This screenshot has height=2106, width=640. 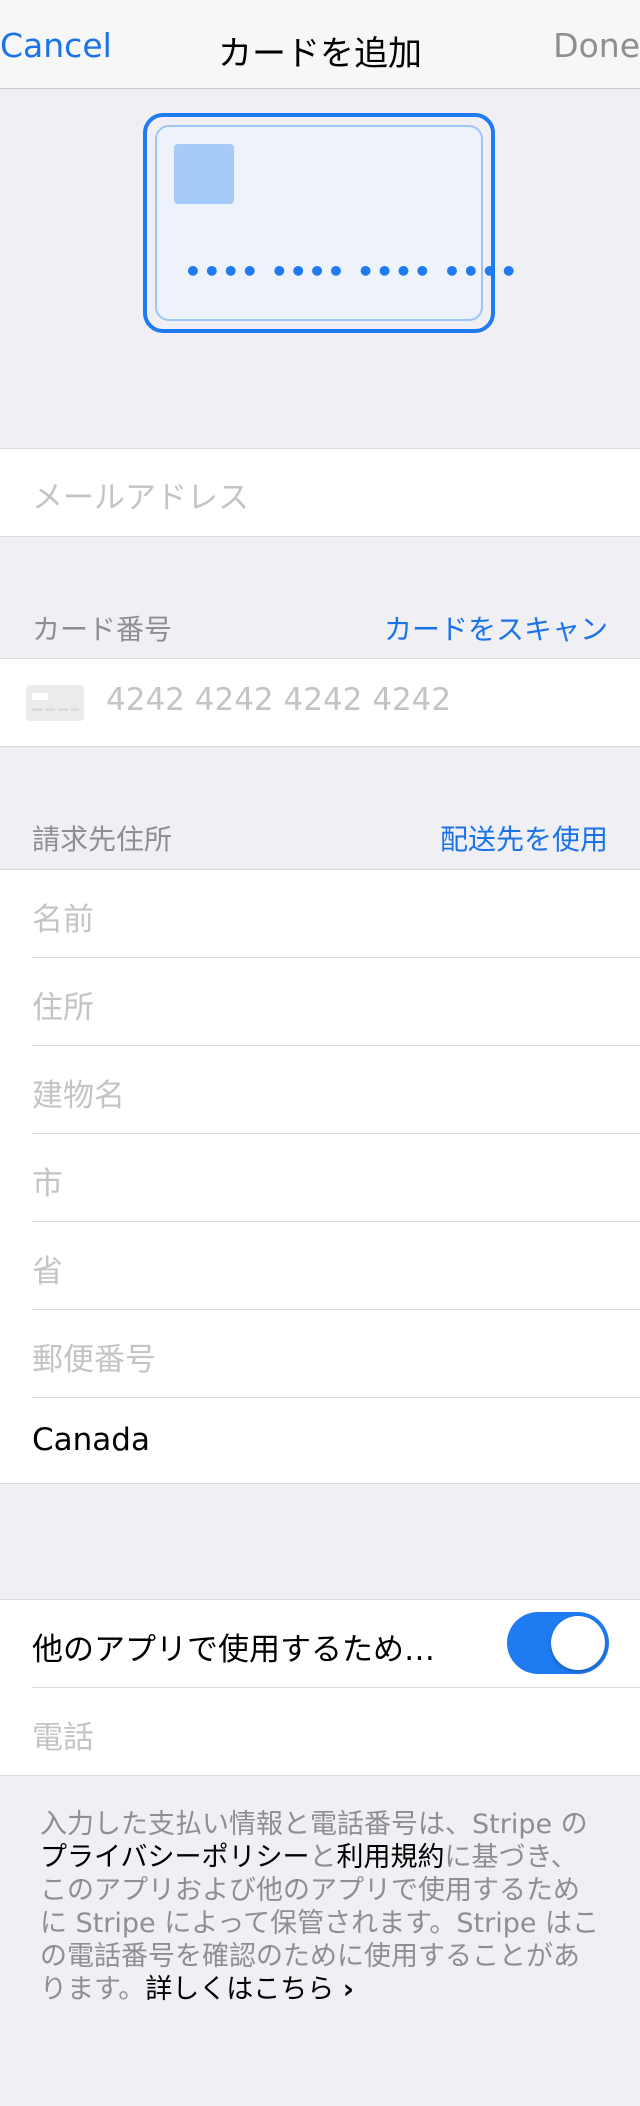 I want to click on toggle-knob, so click(x=578, y=1643).